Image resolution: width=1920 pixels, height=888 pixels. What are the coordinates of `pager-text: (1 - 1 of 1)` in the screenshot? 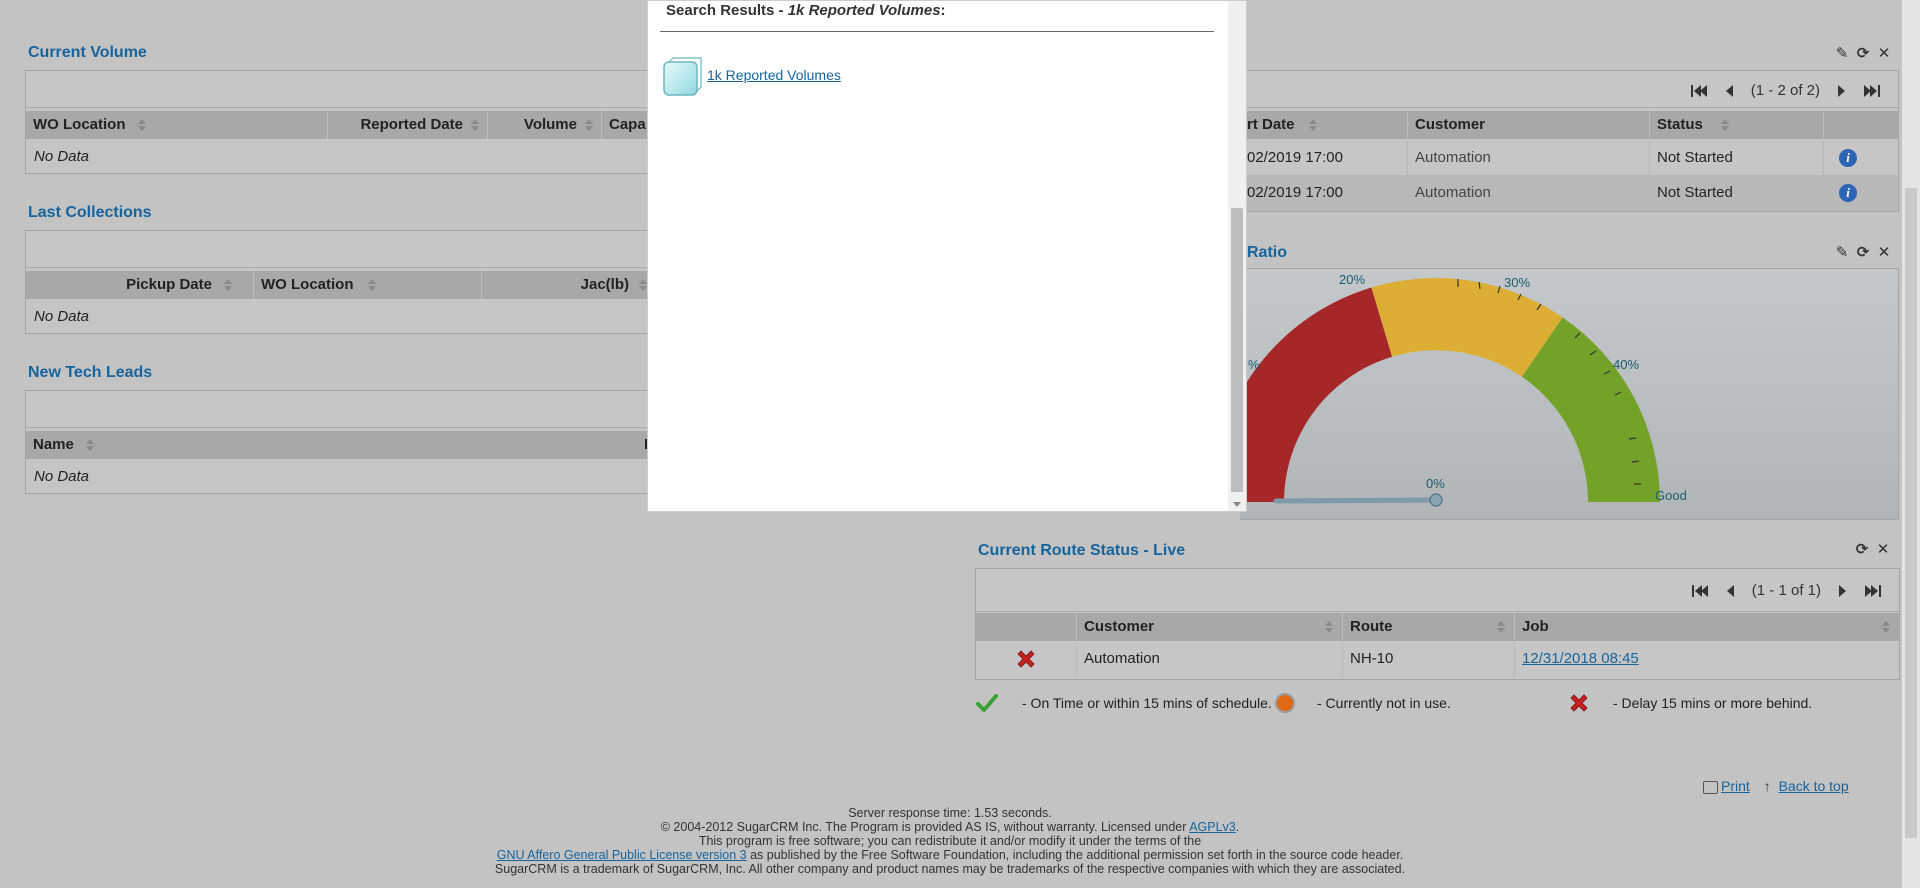 It's located at (1786, 590).